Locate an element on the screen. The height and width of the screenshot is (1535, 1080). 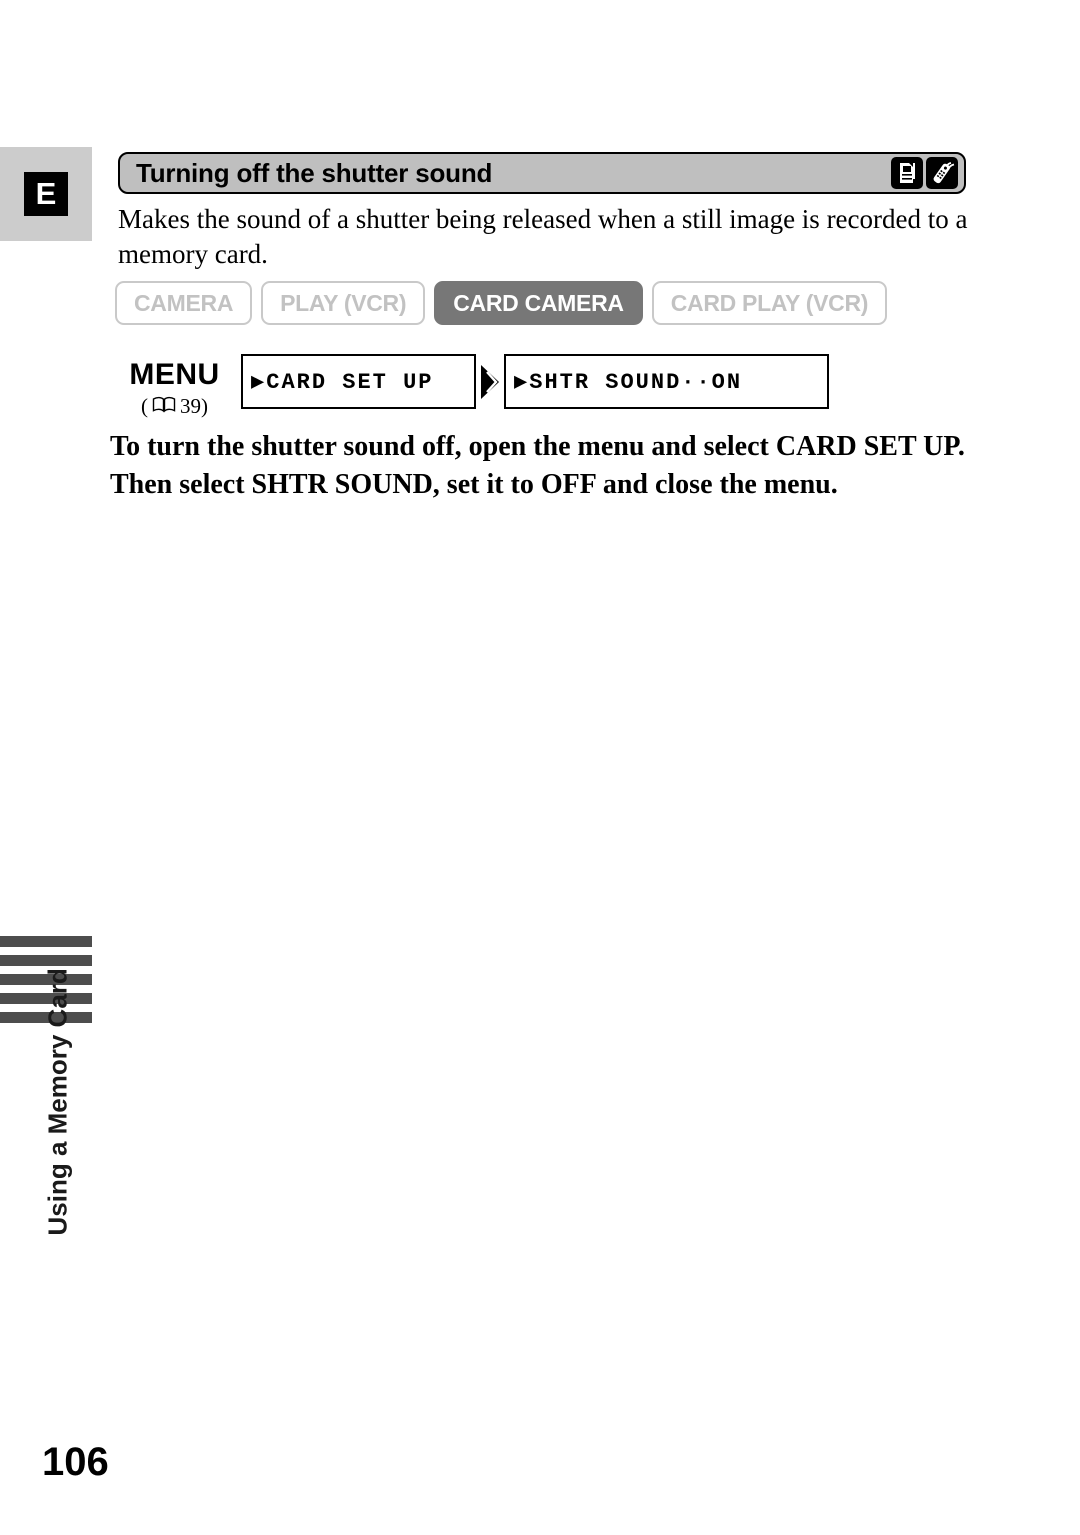
section-tab-letter: E is located at coordinates (46, 194).